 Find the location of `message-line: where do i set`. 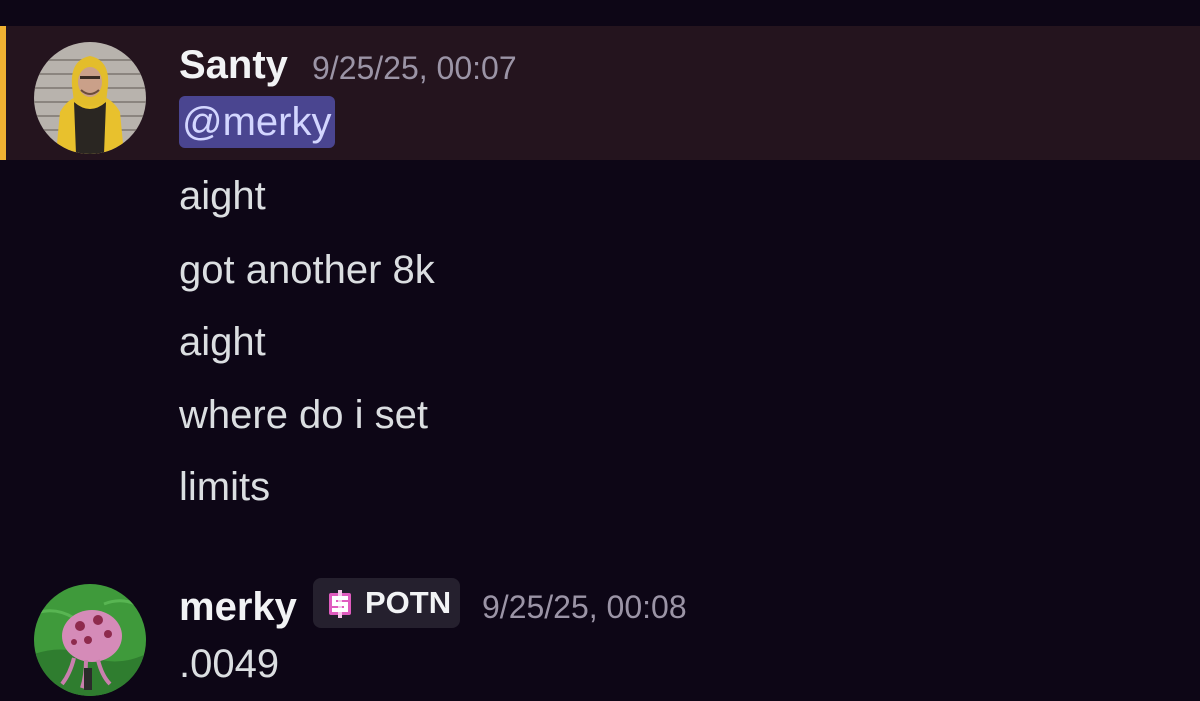

message-line: where do i set is located at coordinates (304, 415).